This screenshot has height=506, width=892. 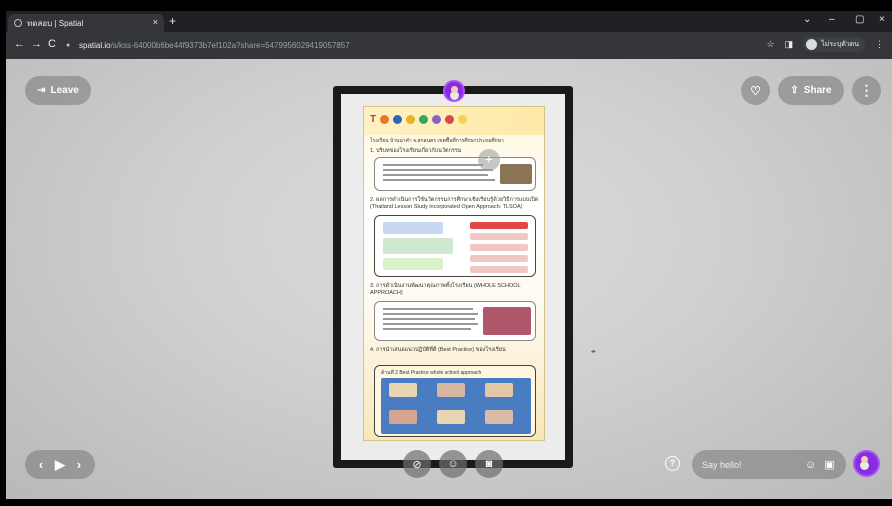 I want to click on toolbar-icons: ☆ ◨ ไม่ระบุตัวตน ⋮, so click(x=825, y=44).